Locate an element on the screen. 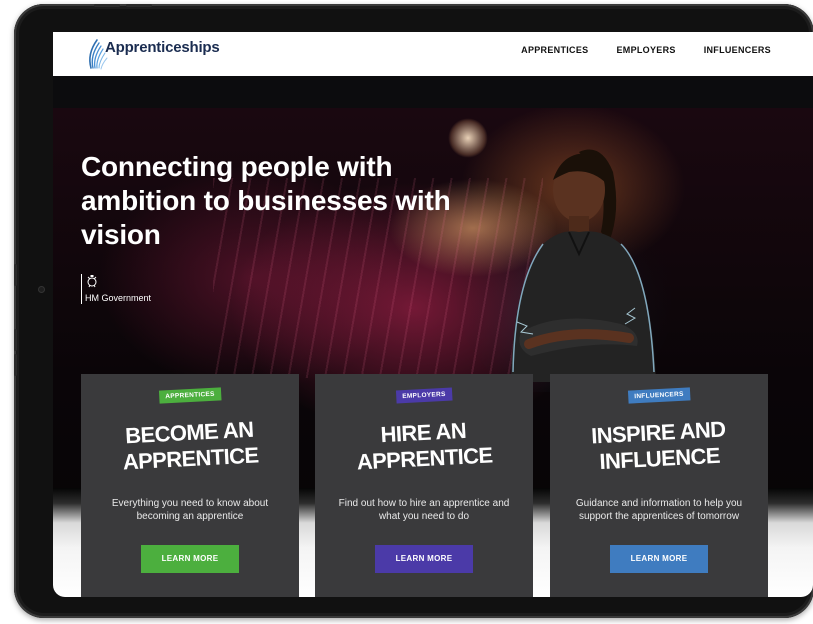  nav-link-influencers: INFLUENCERS is located at coordinates (737, 50).